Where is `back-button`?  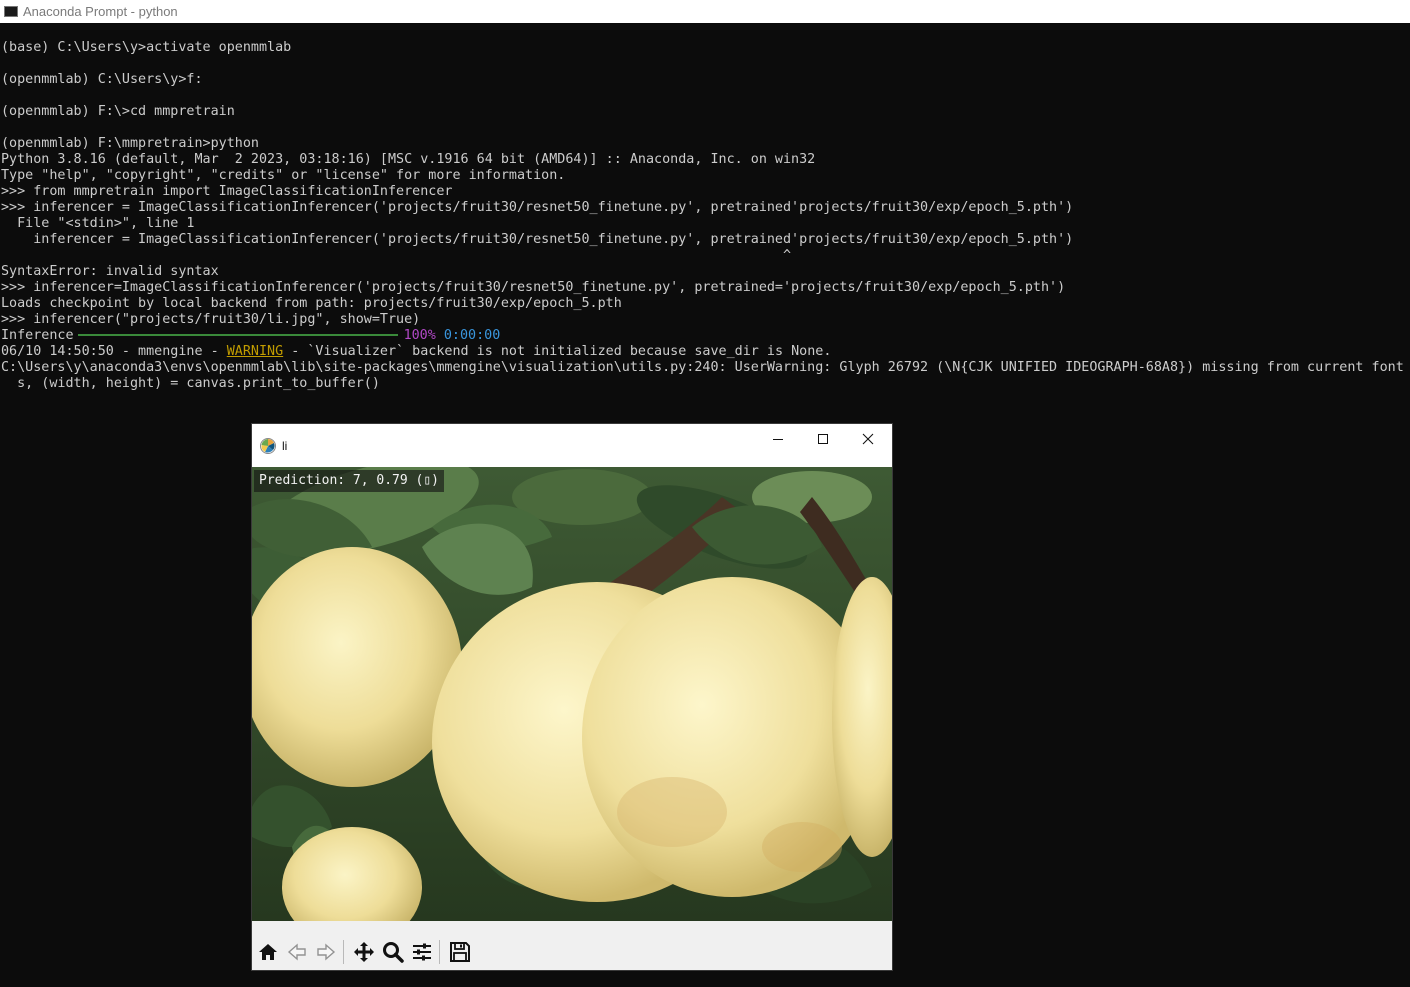
back-button is located at coordinates (297, 952).